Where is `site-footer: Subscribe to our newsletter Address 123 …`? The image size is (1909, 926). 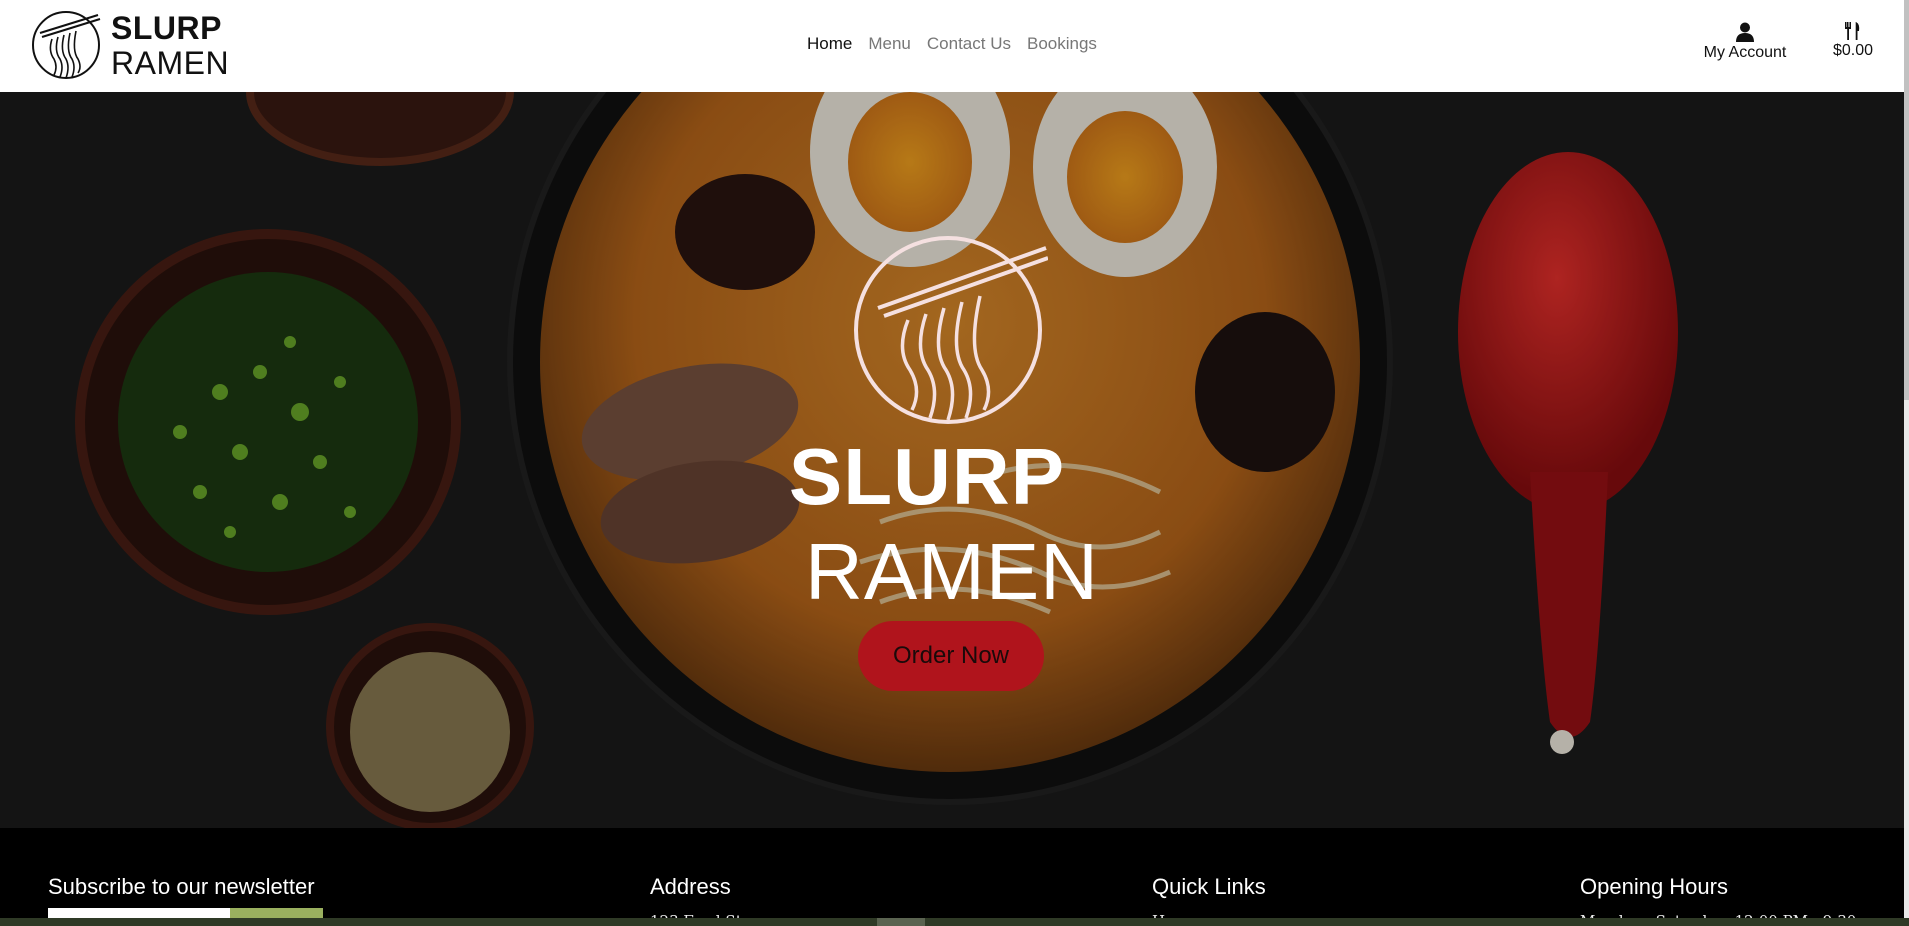 site-footer: Subscribe to our newsletter Address 123 … is located at coordinates (952, 877).